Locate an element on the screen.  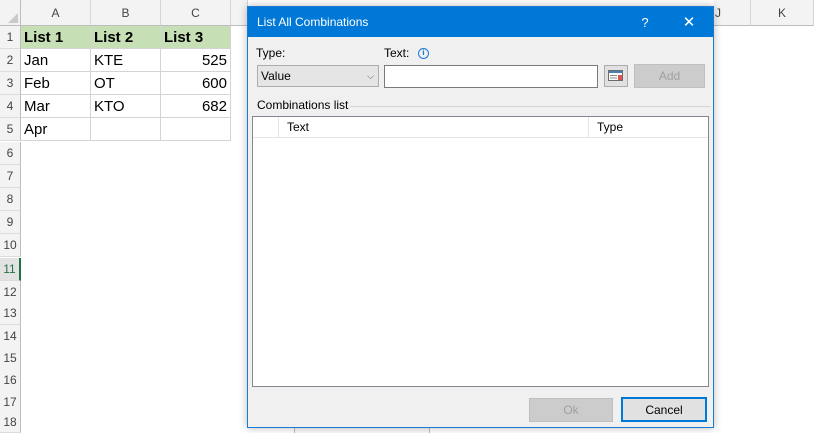
row-header-3: 3 is located at coordinates (10, 83).